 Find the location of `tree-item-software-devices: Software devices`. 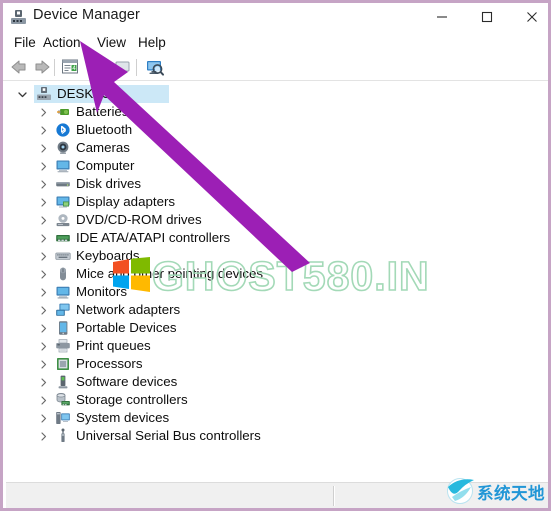

tree-item-software-devices: Software devices is located at coordinates (275, 382).